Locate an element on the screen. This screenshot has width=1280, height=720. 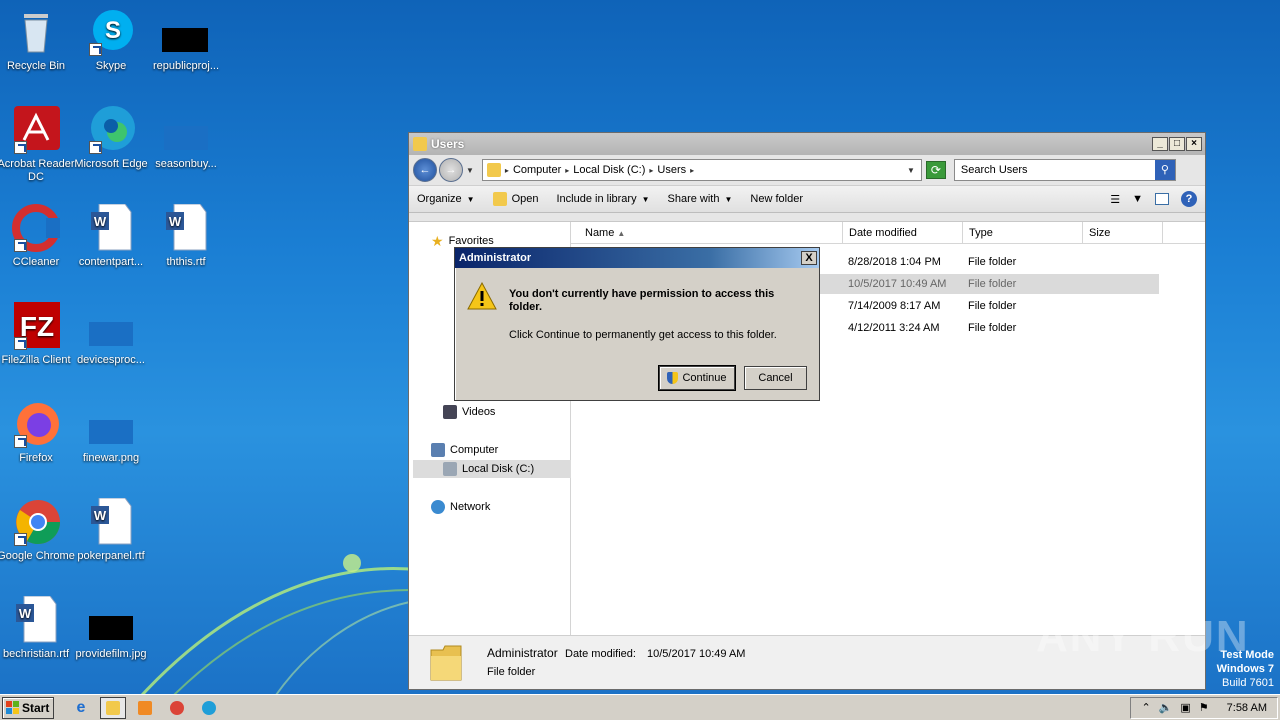
desktop-icon-bechristian: W bechristian.rtf is located at coordinates (37, 628).